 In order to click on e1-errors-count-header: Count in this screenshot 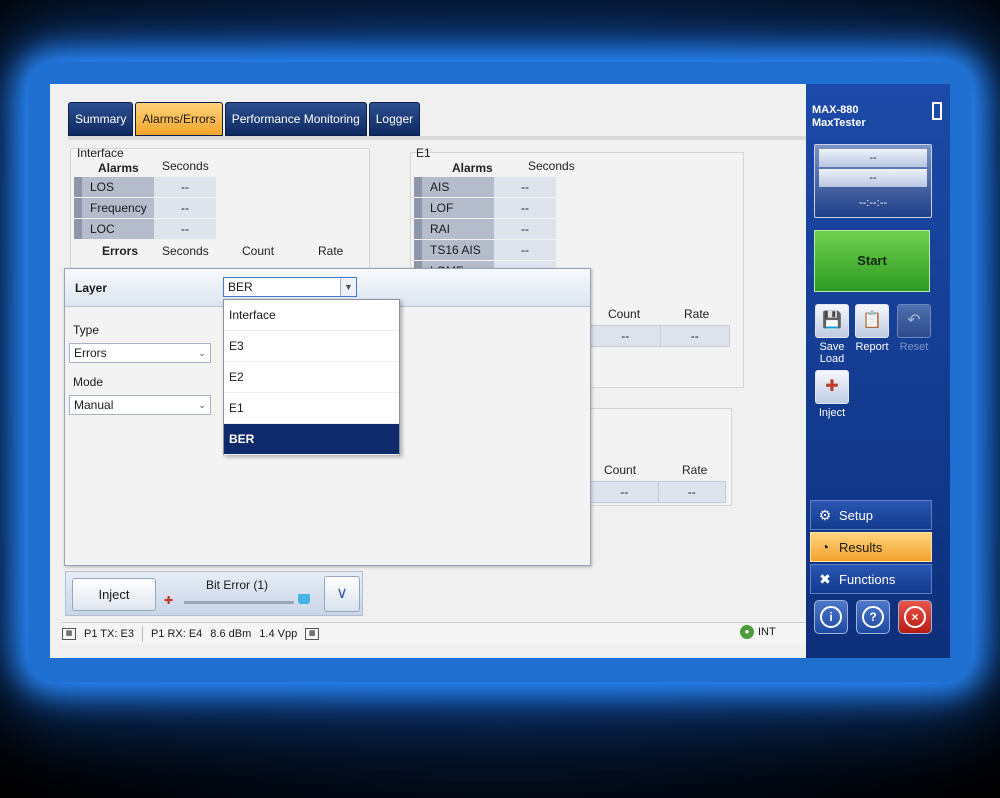, I will do `click(624, 314)`.